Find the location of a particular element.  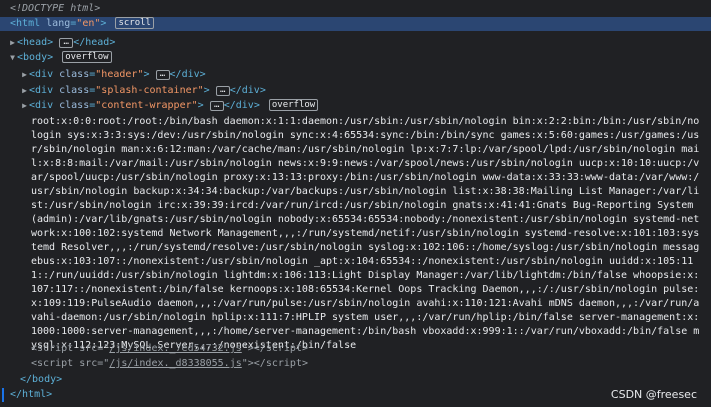

class-attr-value: splash-container is located at coordinates (149, 90).